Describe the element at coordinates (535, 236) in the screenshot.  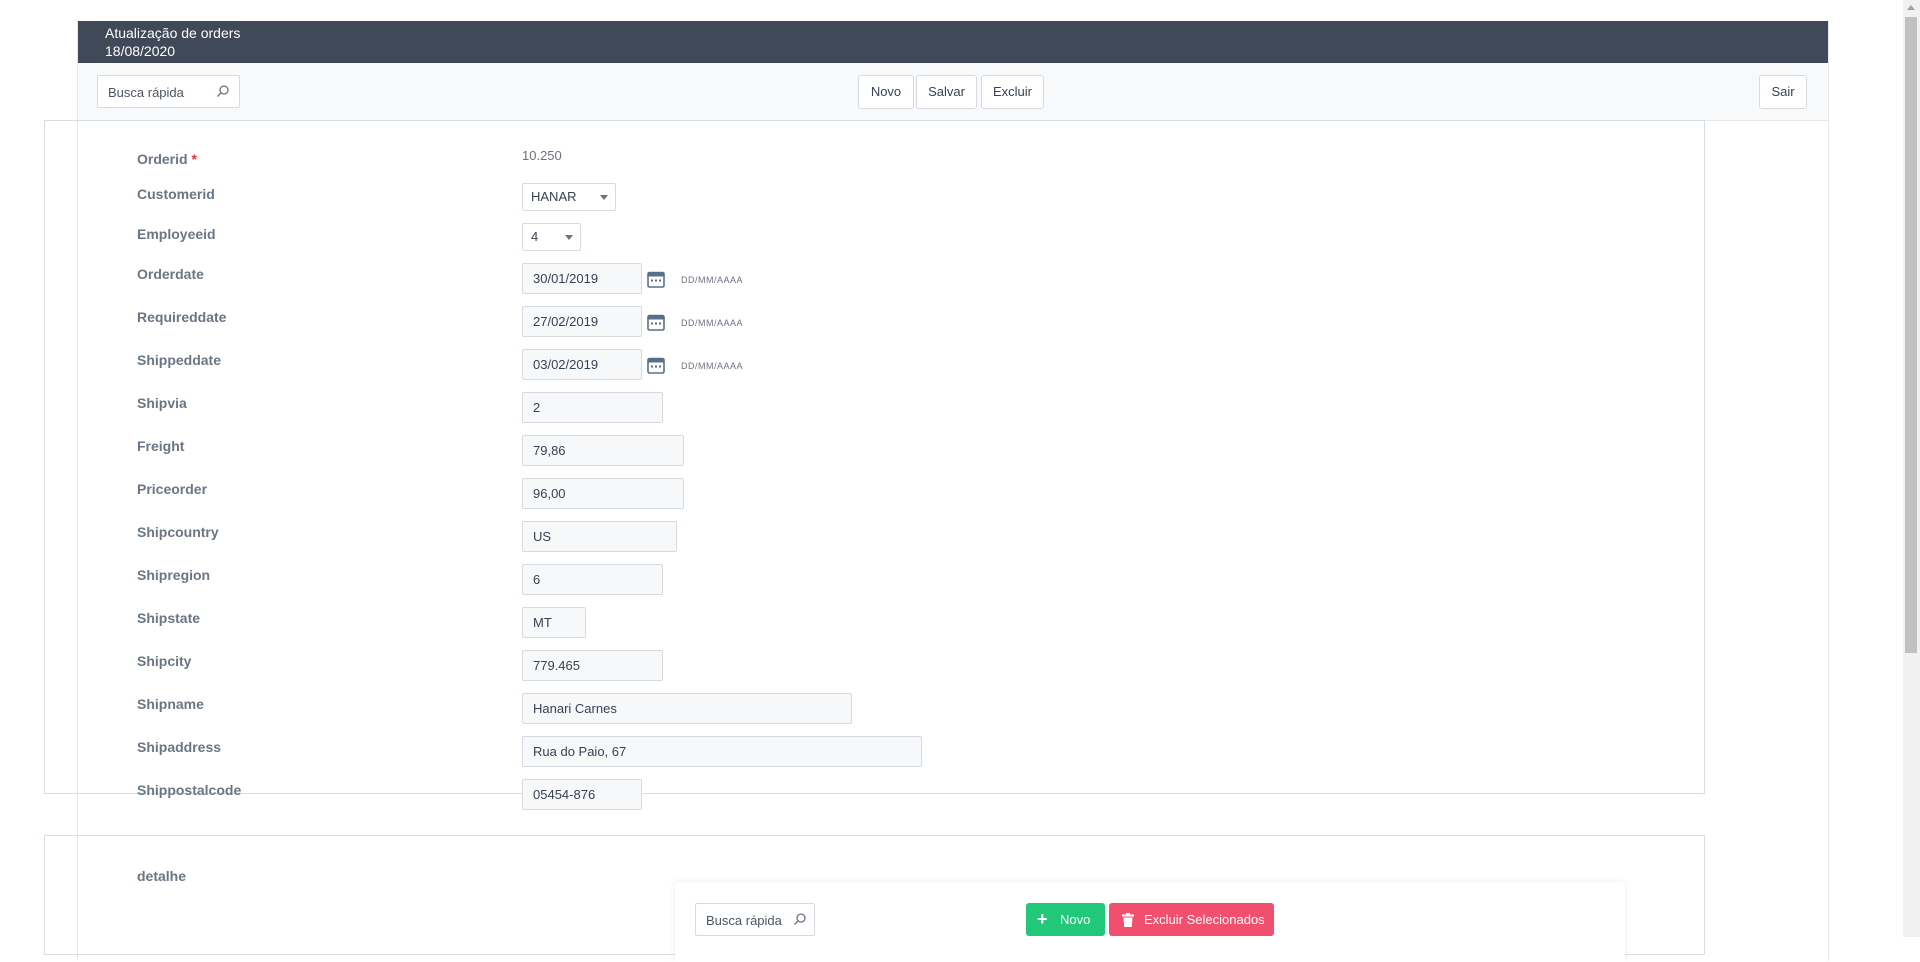
I see `employeeid-value: 4` at that location.